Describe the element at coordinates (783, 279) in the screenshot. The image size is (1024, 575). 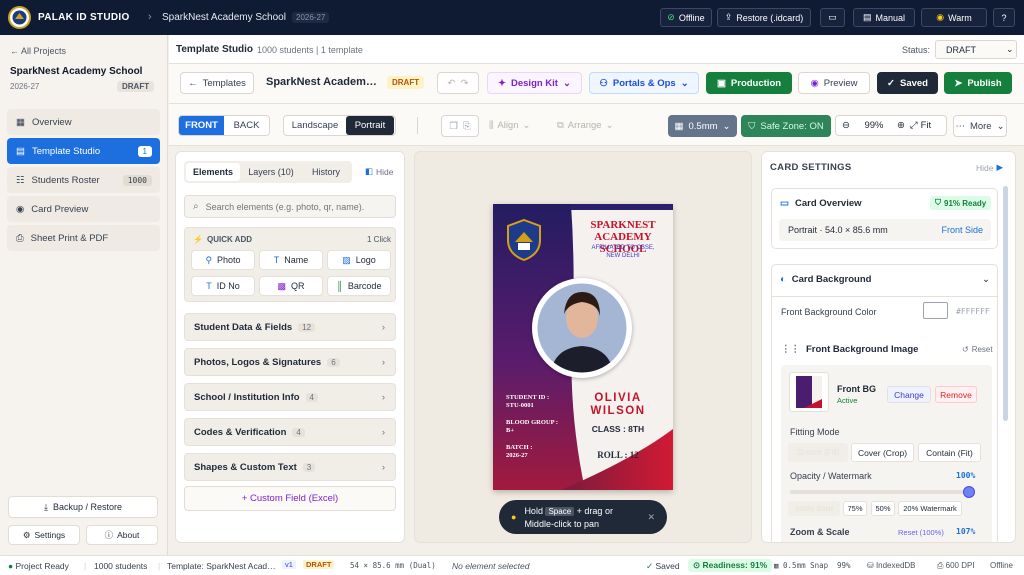
I see `palette-icon: ◐` at that location.